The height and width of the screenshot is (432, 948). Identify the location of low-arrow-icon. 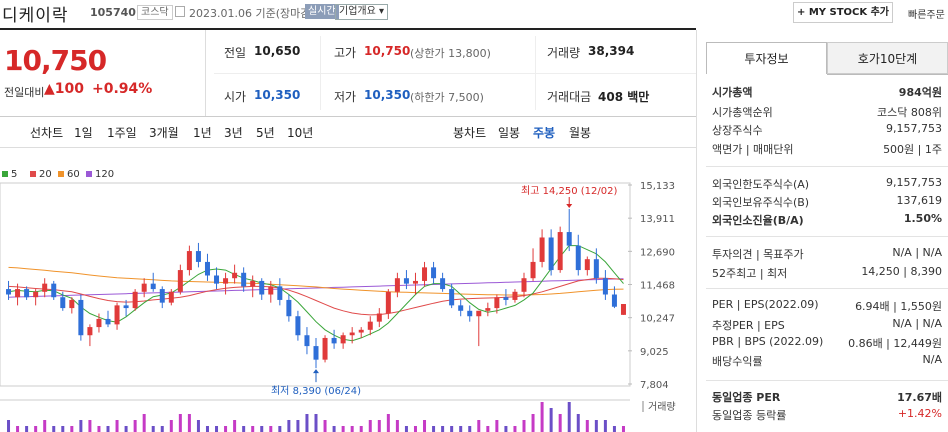
(316, 371).